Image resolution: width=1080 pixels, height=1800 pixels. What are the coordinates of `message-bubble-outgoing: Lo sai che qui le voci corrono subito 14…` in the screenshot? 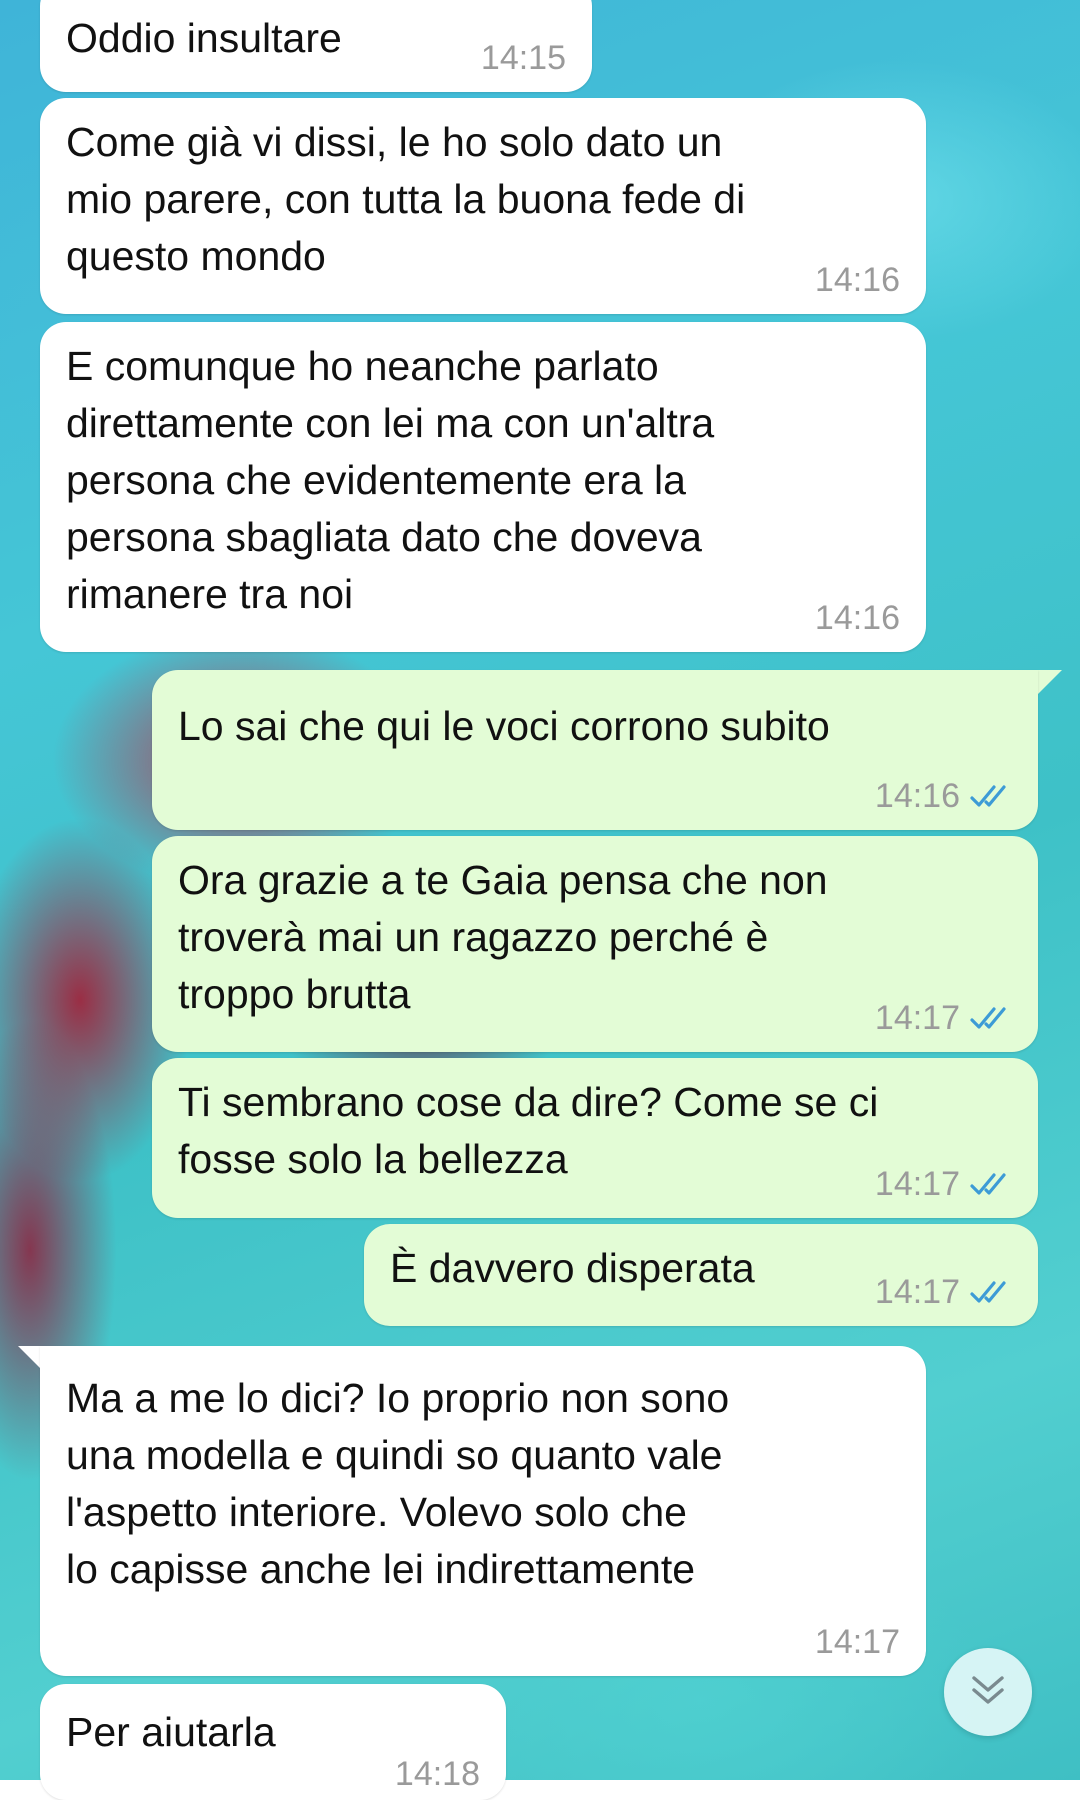 It's located at (595, 750).